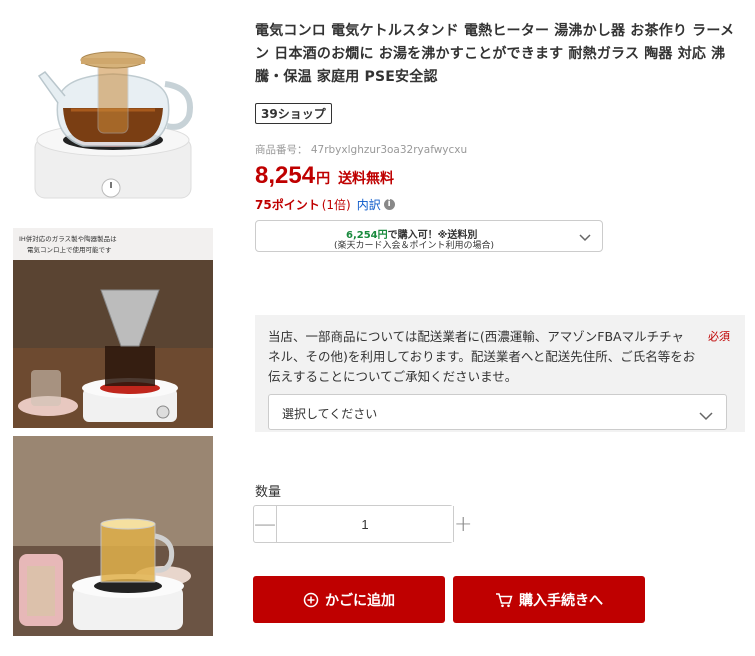 Image resolution: width=755 pixels, height=656 pixels. Describe the element at coordinates (69, 249) in the screenshot. I see `image-caption-line2: 電気コンロ上で使用可能です` at that location.